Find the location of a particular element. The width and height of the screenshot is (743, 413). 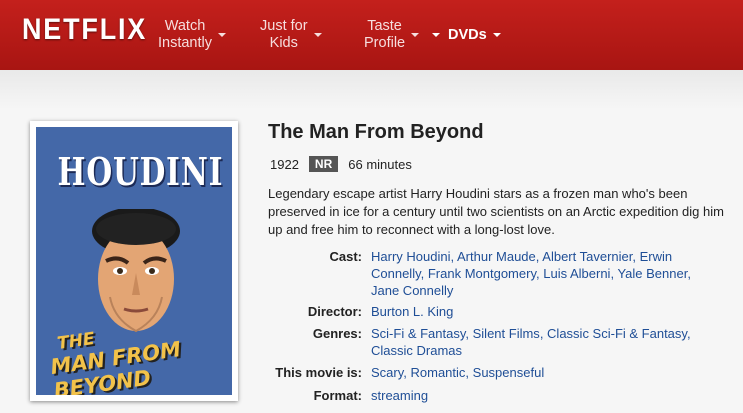

rating-badge: NR is located at coordinates (323, 164).